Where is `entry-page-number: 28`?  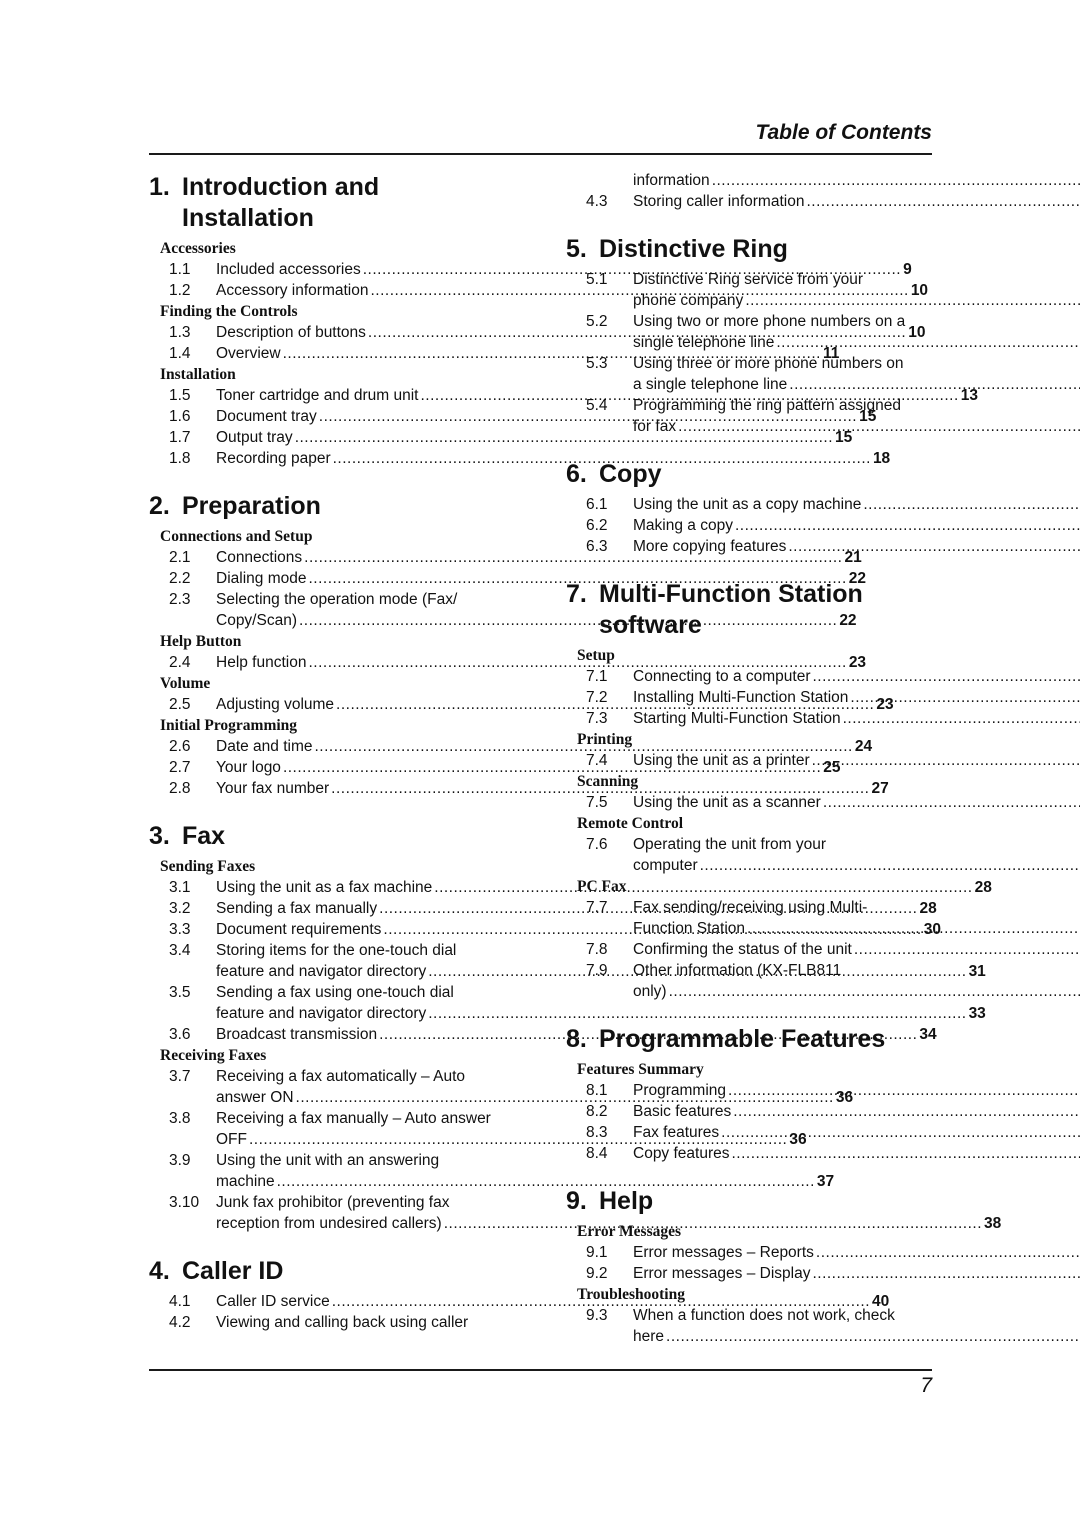
entry-page-number: 28 is located at coordinates (983, 887).